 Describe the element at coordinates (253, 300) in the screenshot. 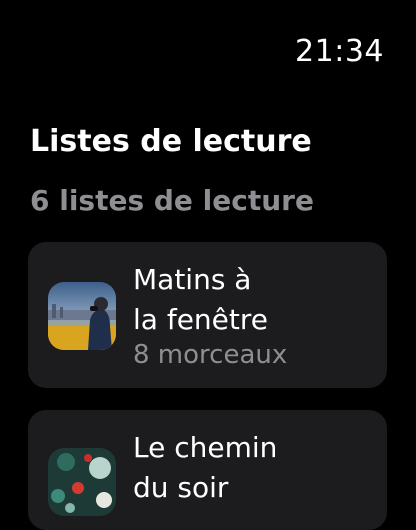

I see `playlist-title: Matins à la fenêtre` at that location.